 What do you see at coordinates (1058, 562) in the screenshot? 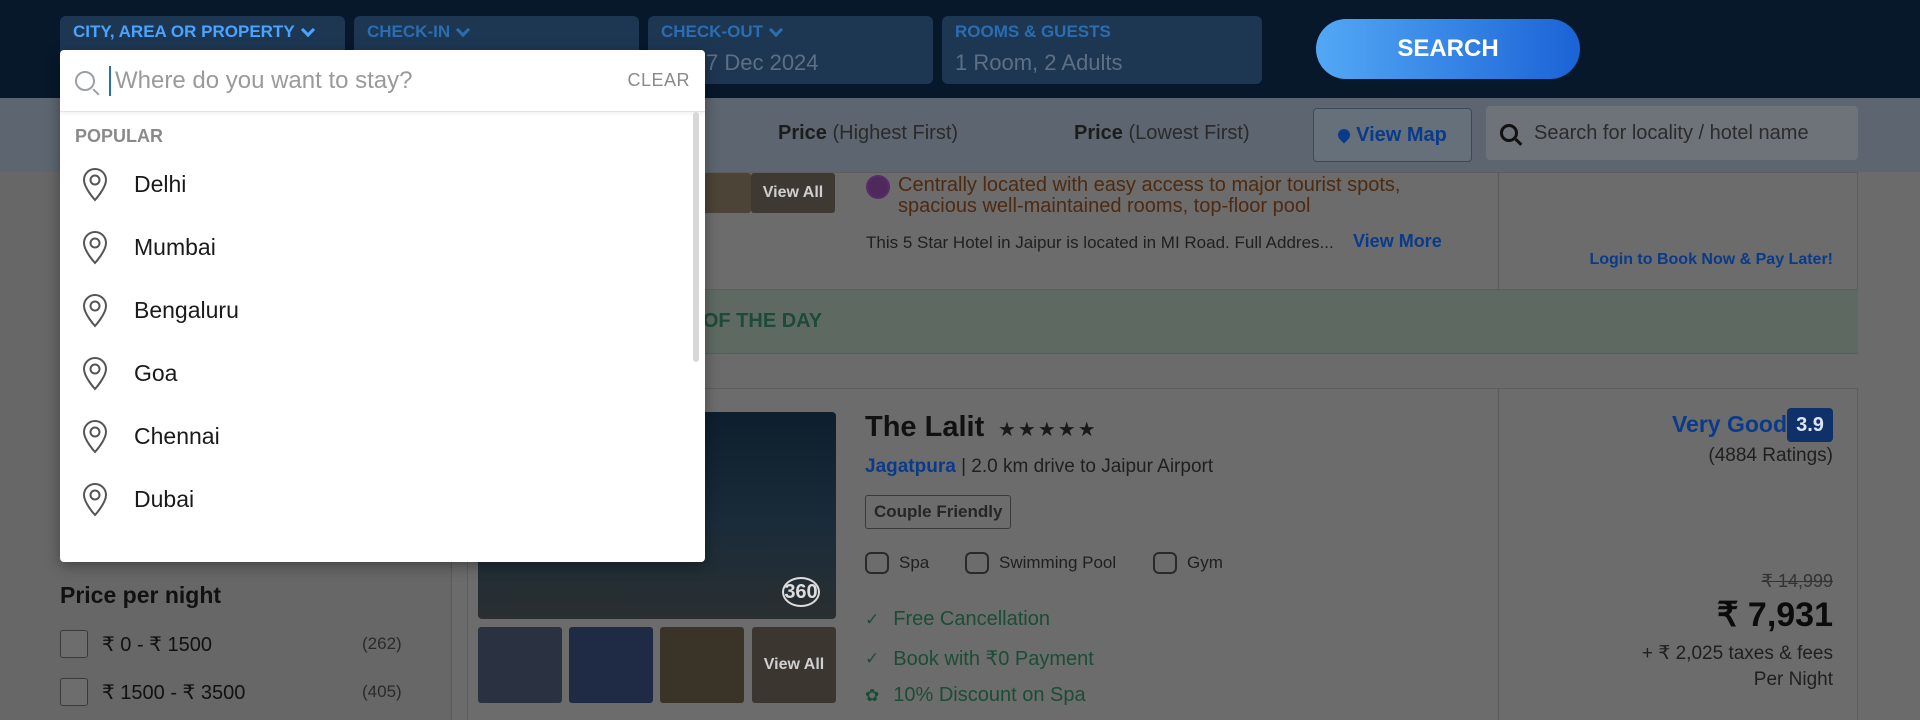
I see `amenity-label: Swimming Pool` at bounding box center [1058, 562].